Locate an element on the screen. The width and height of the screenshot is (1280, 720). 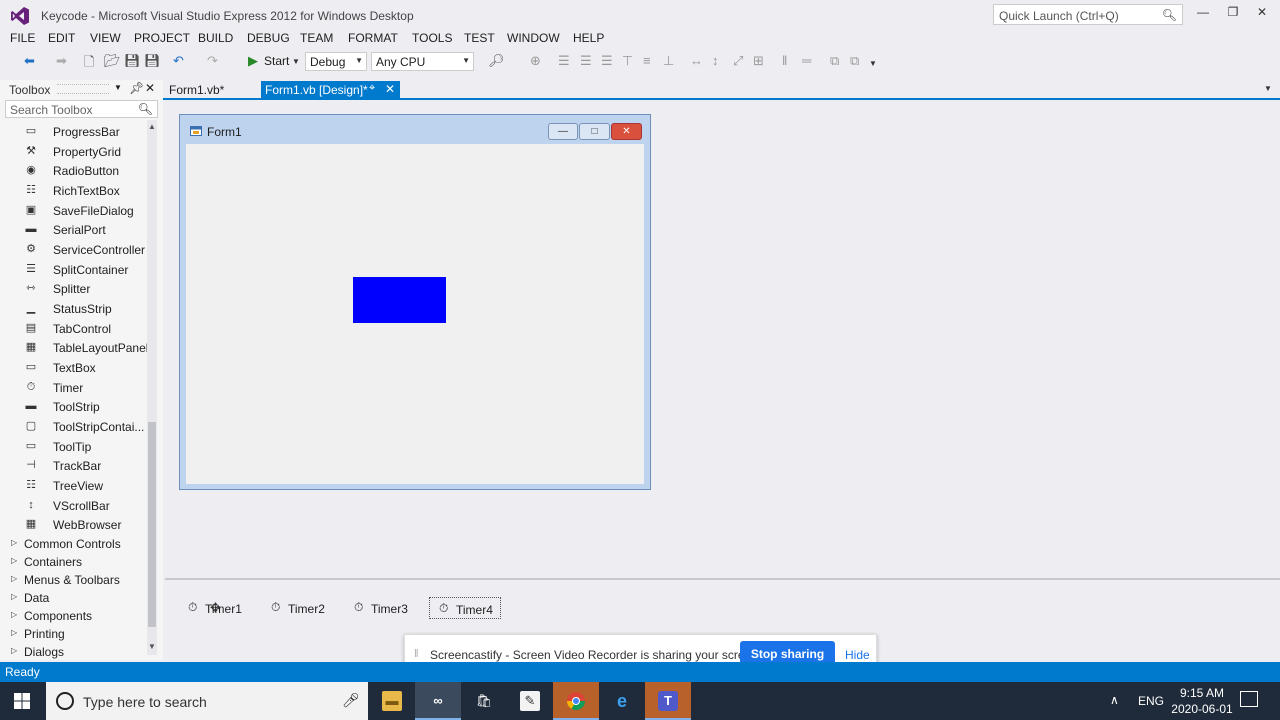
menu-project: PROJECT is located at coordinates (162, 38).